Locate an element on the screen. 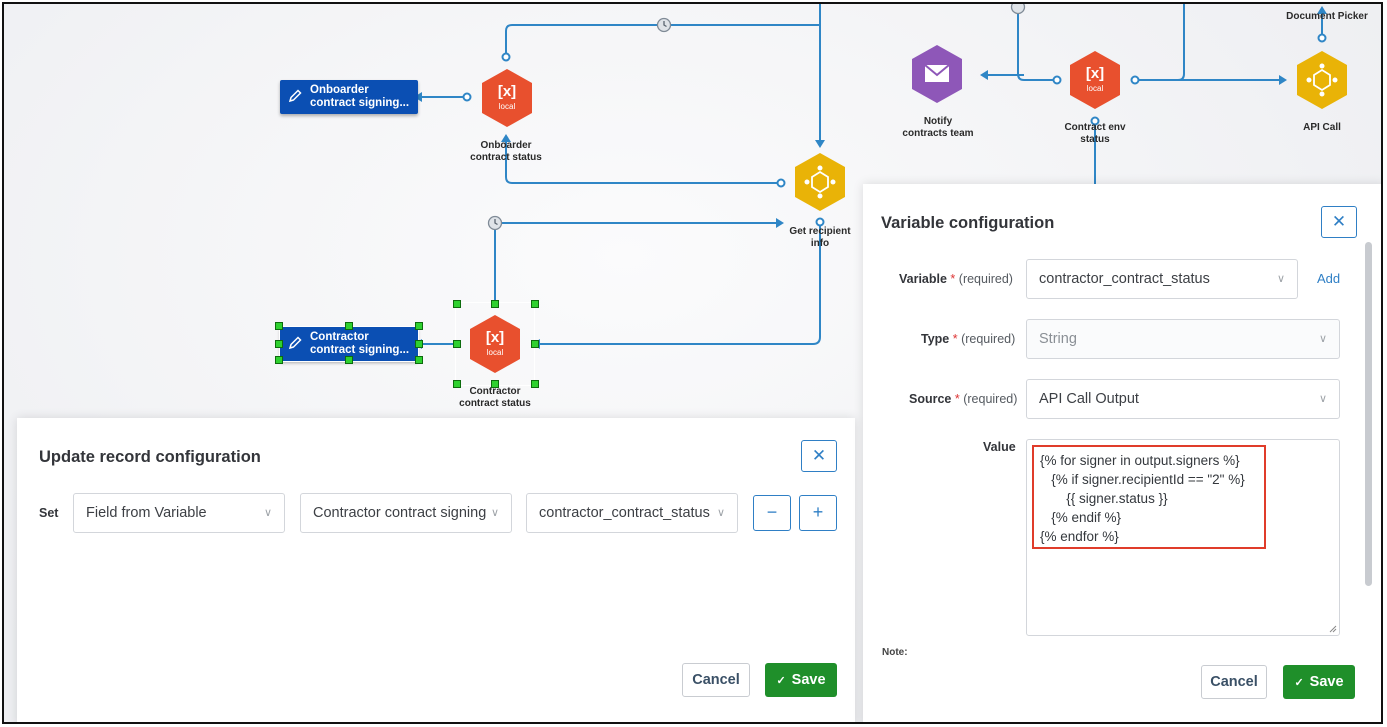 Image resolution: width=1387 pixels, height=727 pixels. type-select: String ∨ is located at coordinates (1183, 339).